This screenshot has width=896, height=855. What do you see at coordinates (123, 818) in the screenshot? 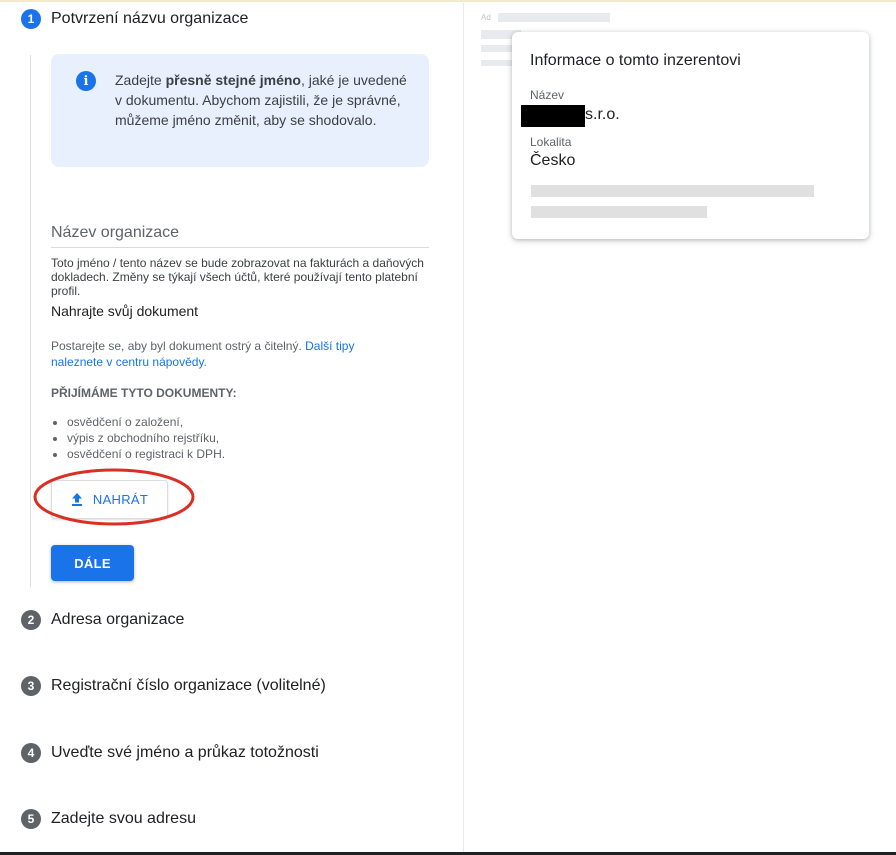
I see `step-5-title: Zadejte svou adresu` at bounding box center [123, 818].